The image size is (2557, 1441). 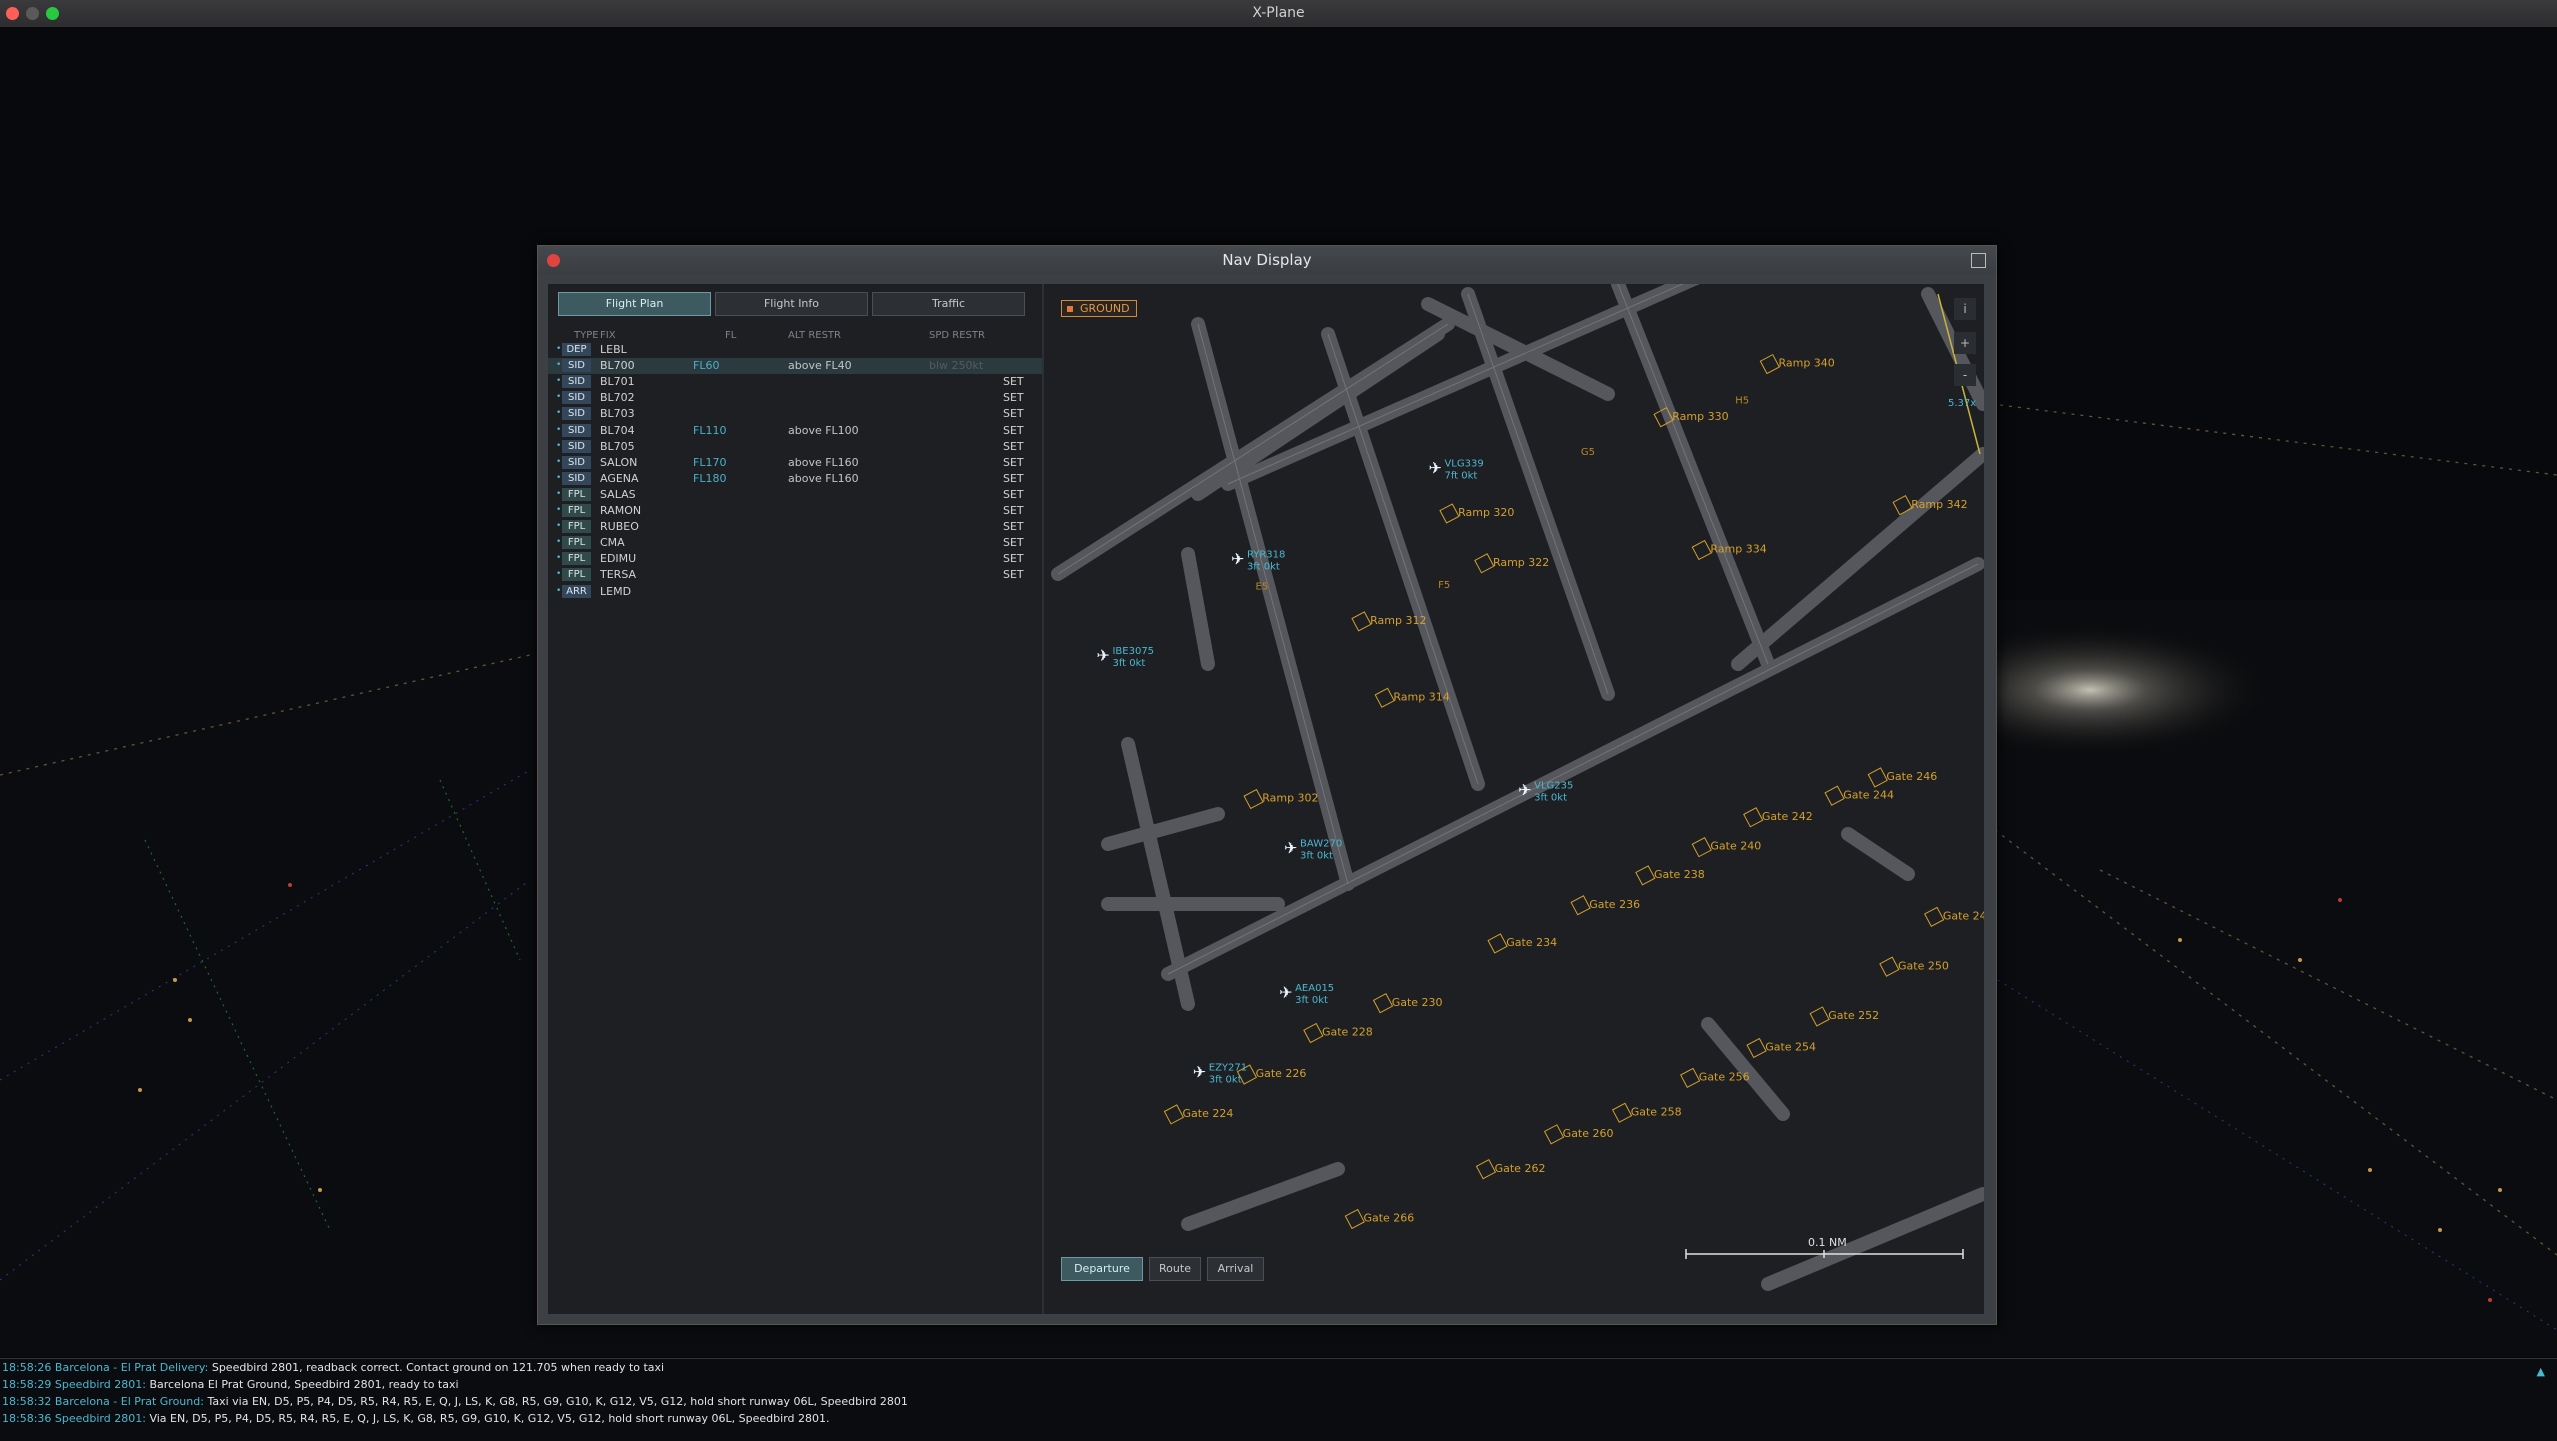 I want to click on flight-plan-row: • SID BL702 SET, so click(x=795, y=398).